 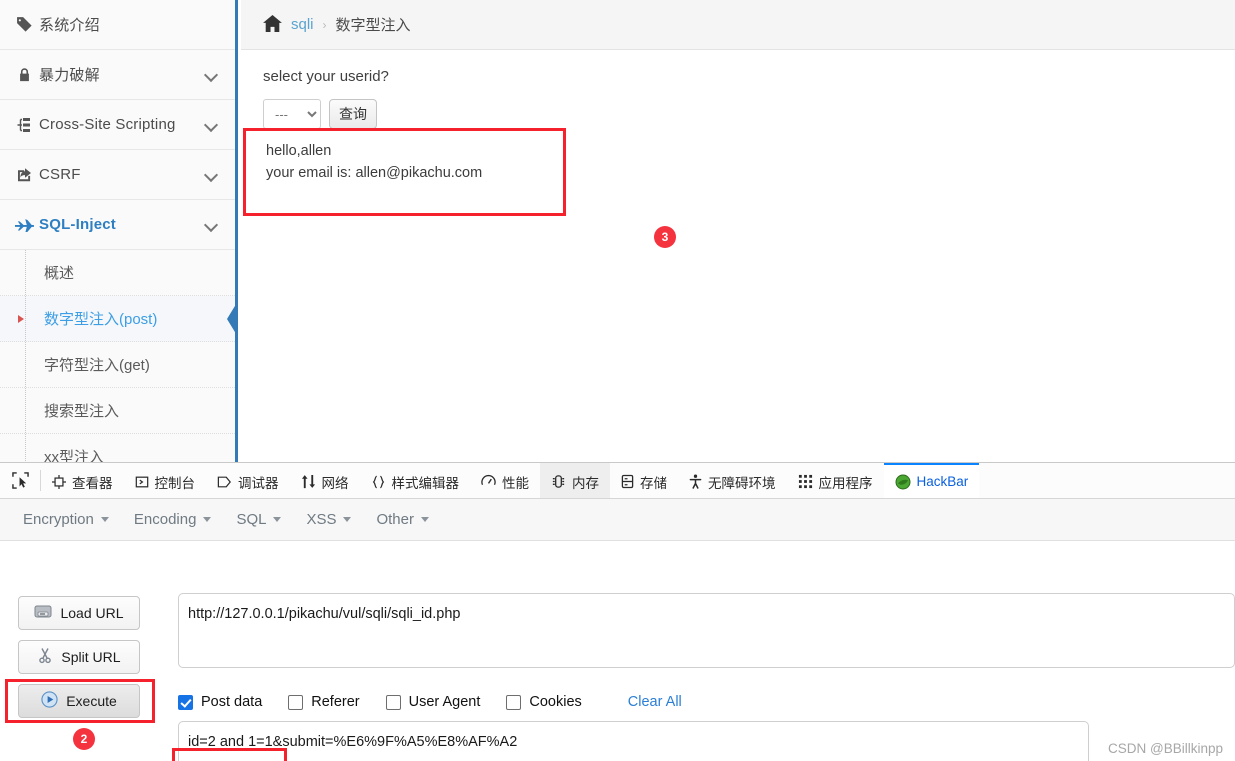 I want to click on active-pointer, so click(x=231, y=318).